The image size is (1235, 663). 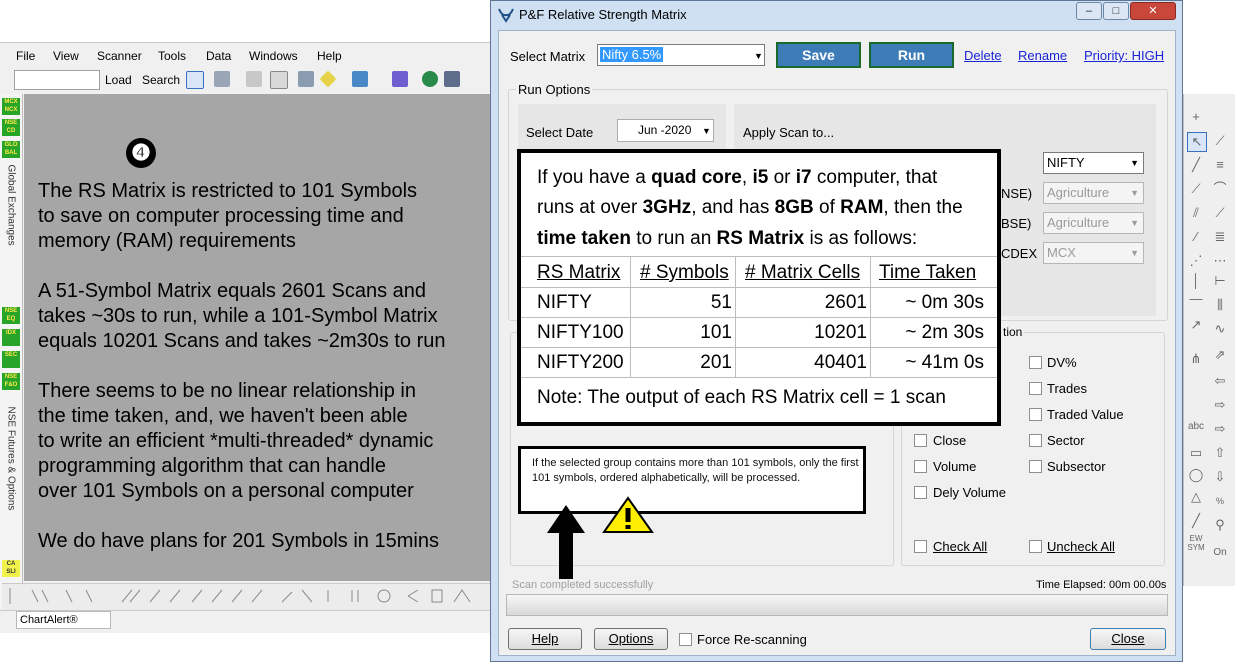 I want to click on save-button: Save, so click(x=818, y=55).